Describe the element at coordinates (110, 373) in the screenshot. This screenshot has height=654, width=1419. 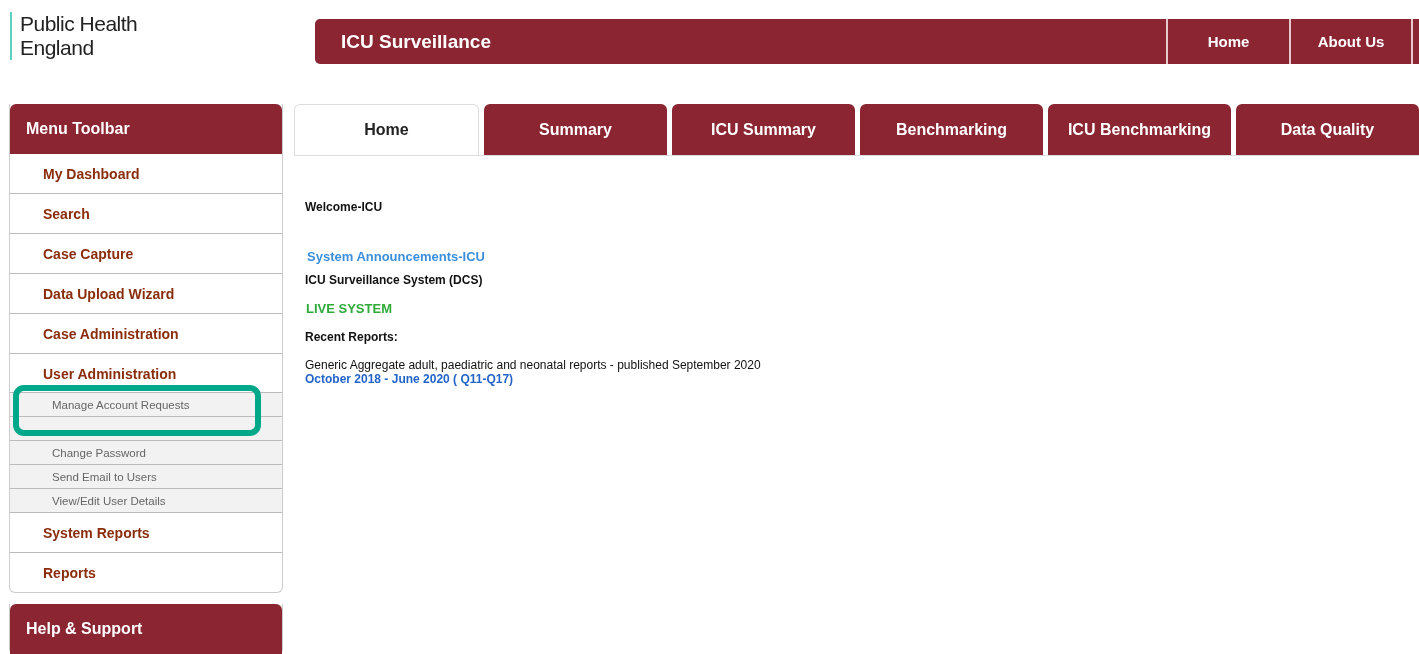
I see `menu-item: User Administration` at that location.